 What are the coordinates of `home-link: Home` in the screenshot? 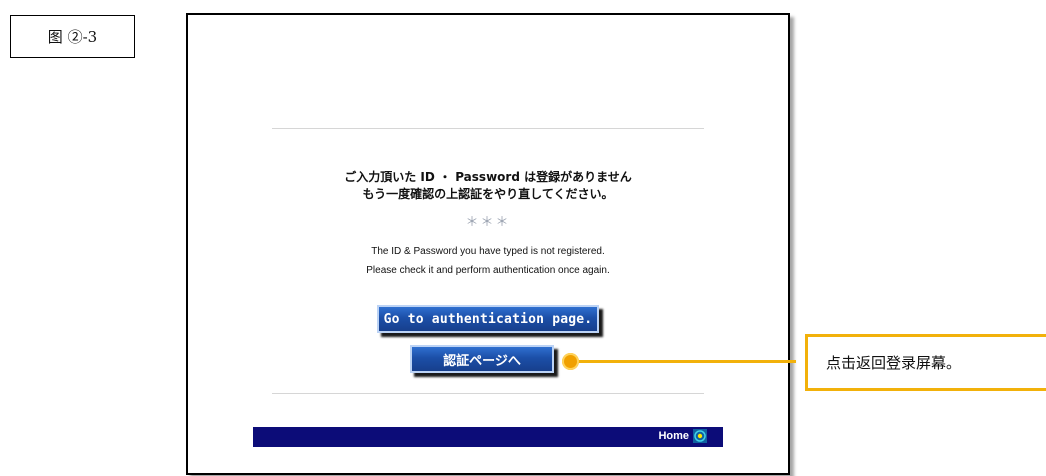 It's located at (682, 436).